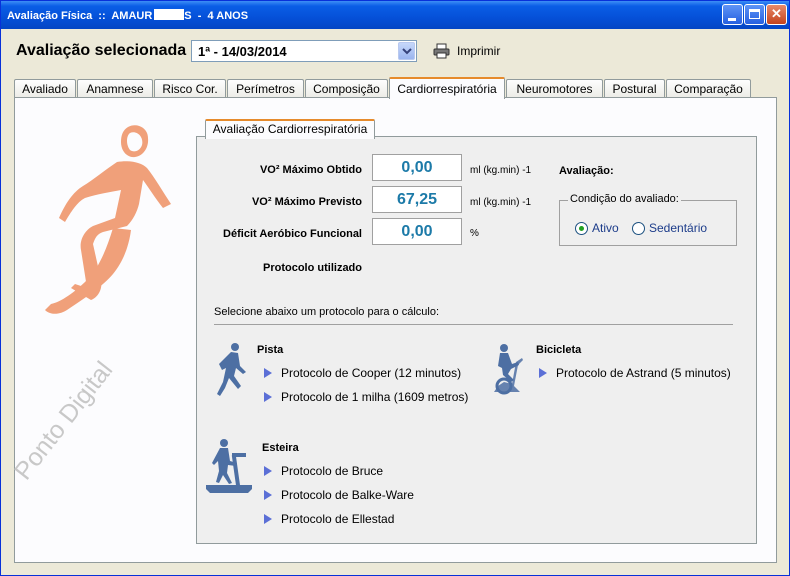 The width and height of the screenshot is (790, 576). I want to click on title-bar: Avaliação Física :: AMAUR S - 4 ANOS ✕, so click(395, 15).